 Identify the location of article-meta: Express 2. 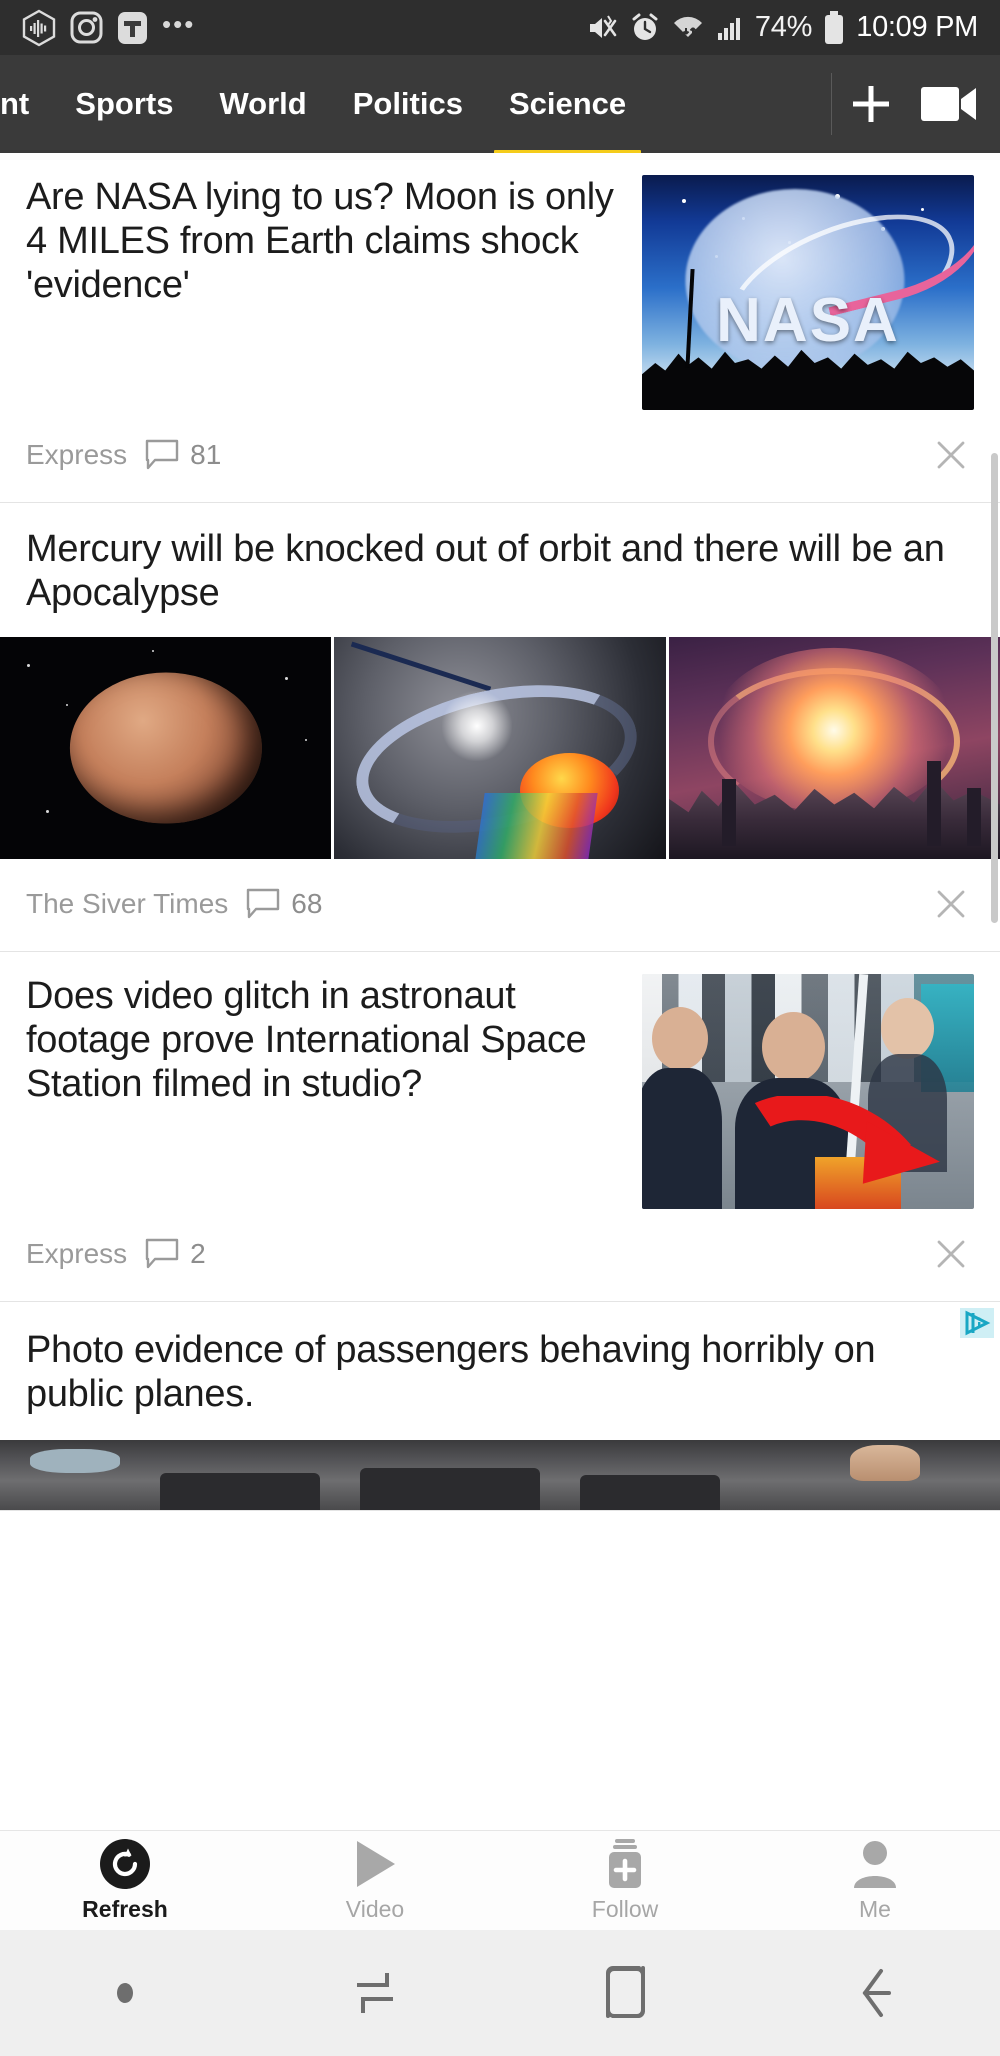
(500, 1255).